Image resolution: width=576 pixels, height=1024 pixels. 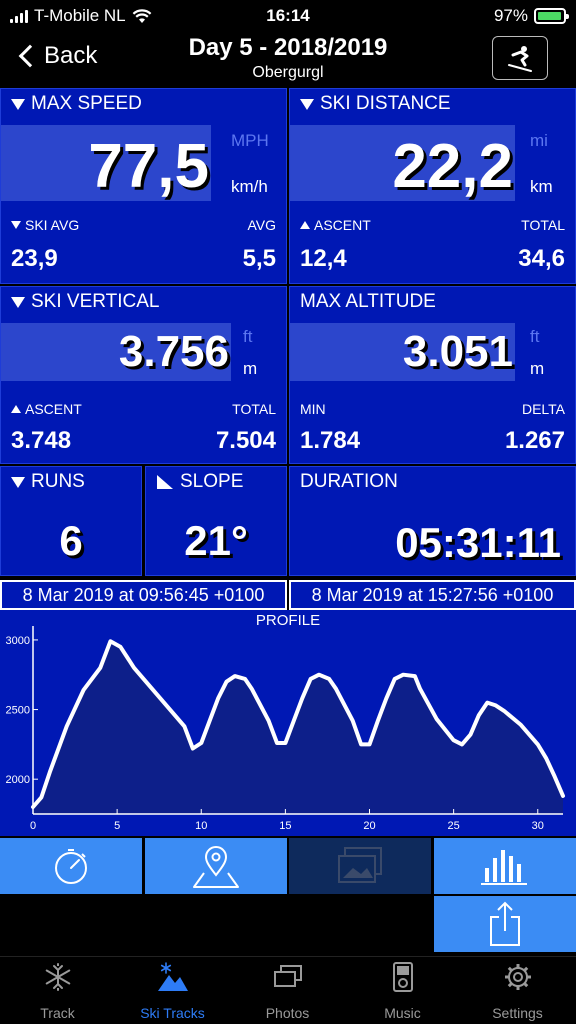 What do you see at coordinates (18, 641) in the screenshot?
I see `y-tick-label: 3000` at bounding box center [18, 641].